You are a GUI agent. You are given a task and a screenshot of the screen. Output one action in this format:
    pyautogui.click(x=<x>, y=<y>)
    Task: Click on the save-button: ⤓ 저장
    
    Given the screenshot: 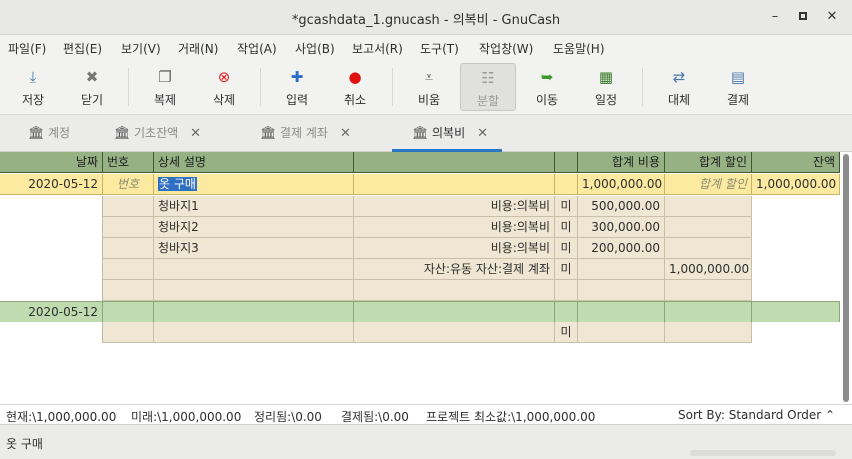 What is the action you would take?
    pyautogui.click(x=33, y=87)
    